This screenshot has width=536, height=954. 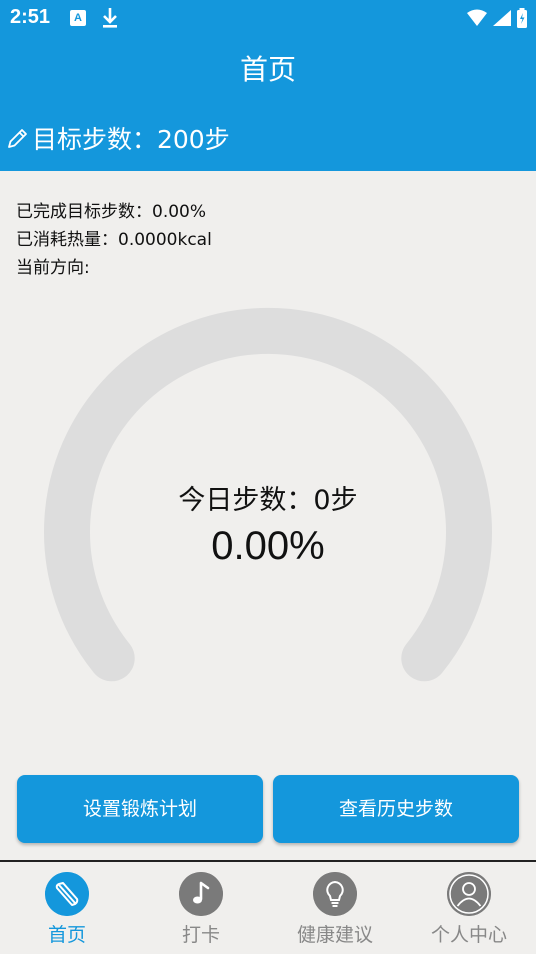 I want to click on app-bar: 首页, so click(x=268, y=70).